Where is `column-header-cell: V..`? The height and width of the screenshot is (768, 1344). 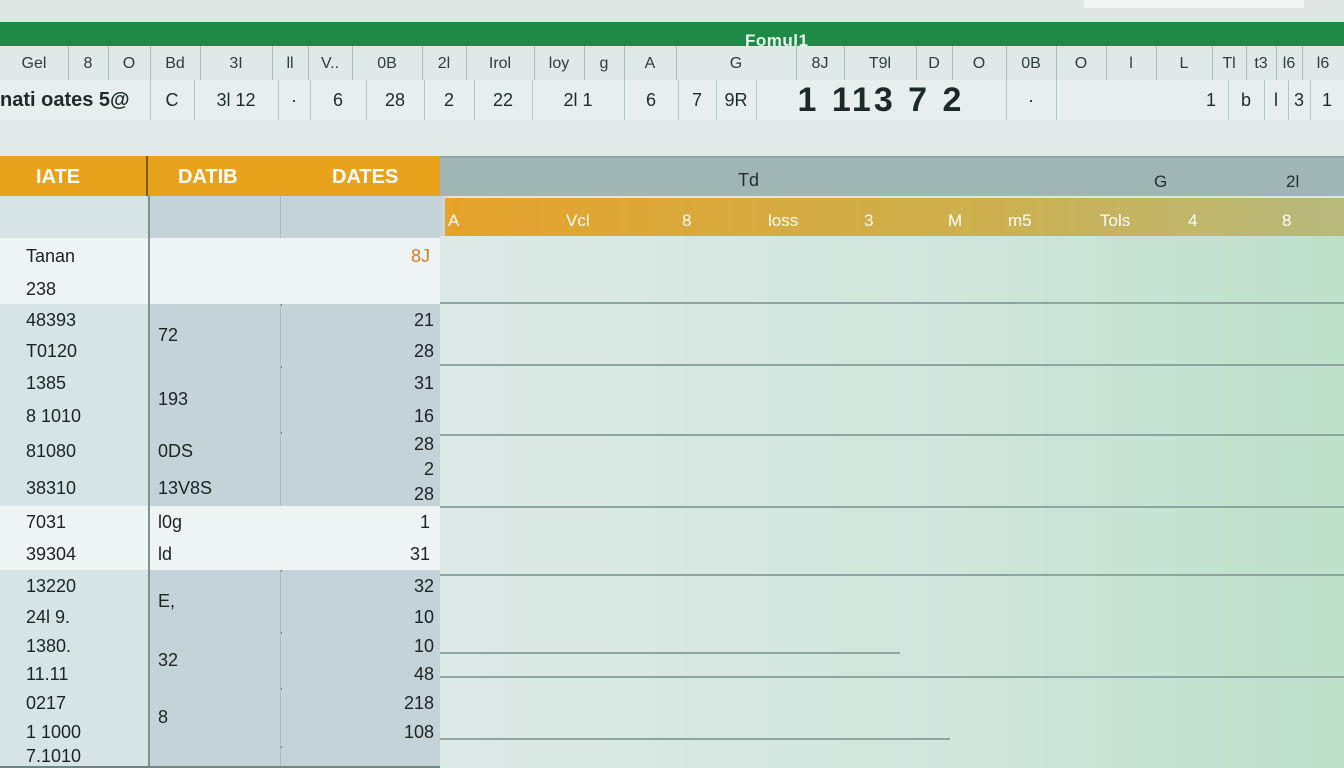 column-header-cell: V.. is located at coordinates (330, 64).